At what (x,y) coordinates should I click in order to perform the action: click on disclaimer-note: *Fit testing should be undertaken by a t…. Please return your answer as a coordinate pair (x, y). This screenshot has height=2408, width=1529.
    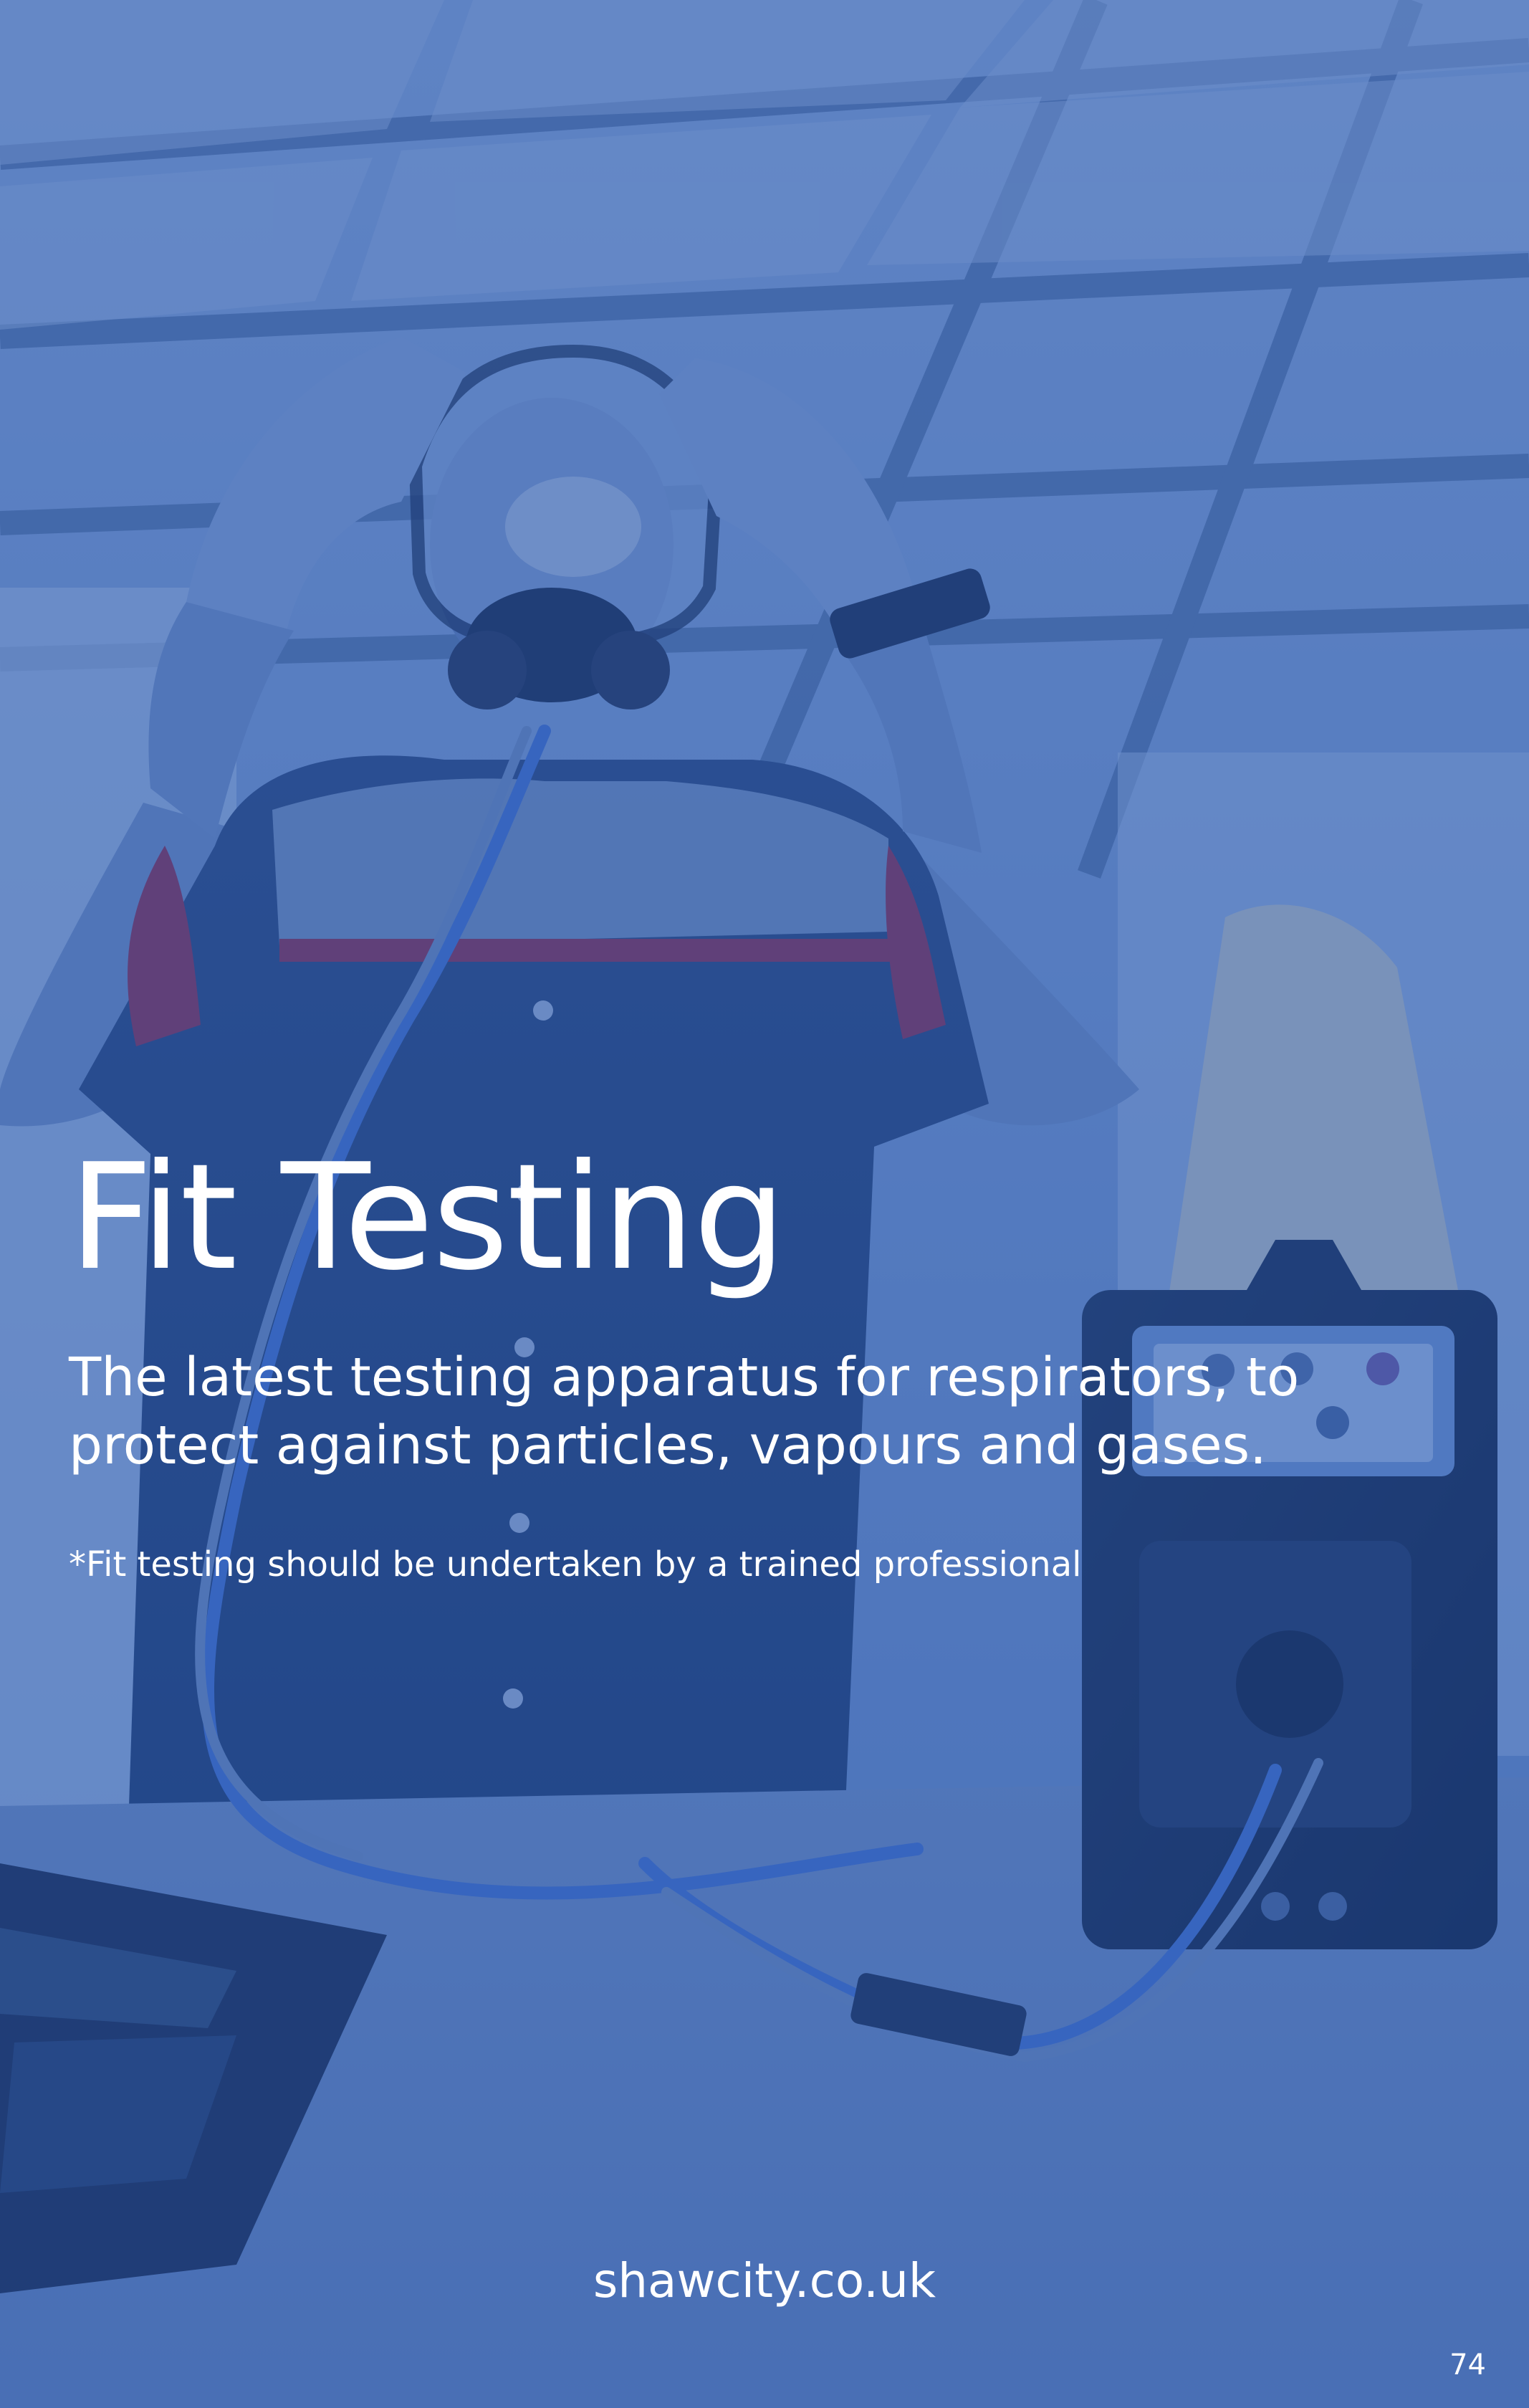
    Looking at the image, I should click on (575, 1565).